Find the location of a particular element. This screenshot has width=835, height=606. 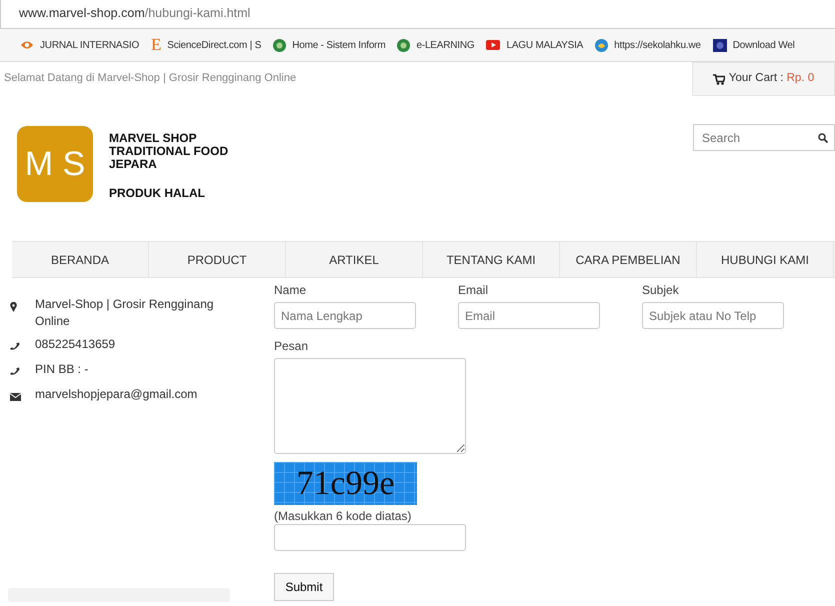

field-label: Name is located at coordinates (291, 290).